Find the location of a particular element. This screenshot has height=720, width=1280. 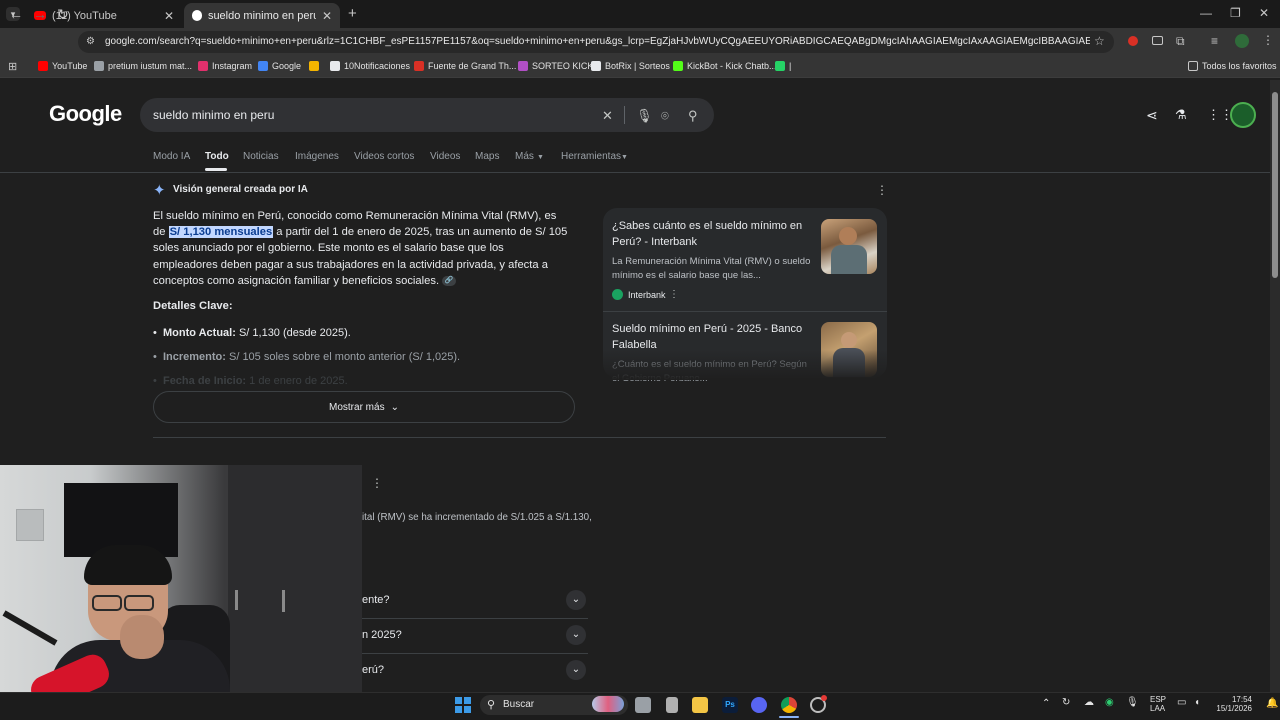

forward-icon: → is located at coordinates (40, 14).